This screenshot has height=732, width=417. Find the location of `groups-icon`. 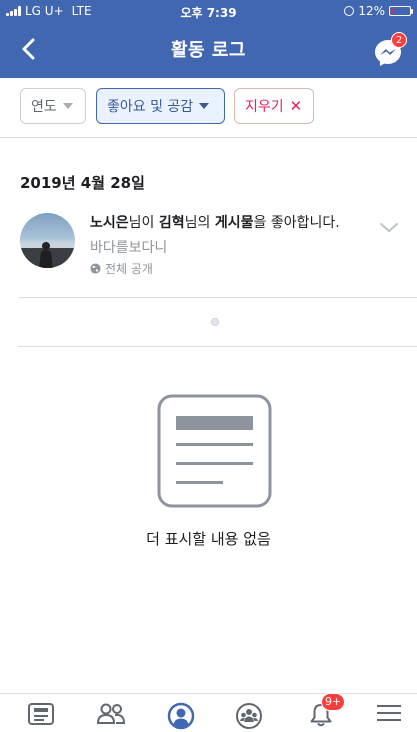

groups-icon is located at coordinates (249, 716).